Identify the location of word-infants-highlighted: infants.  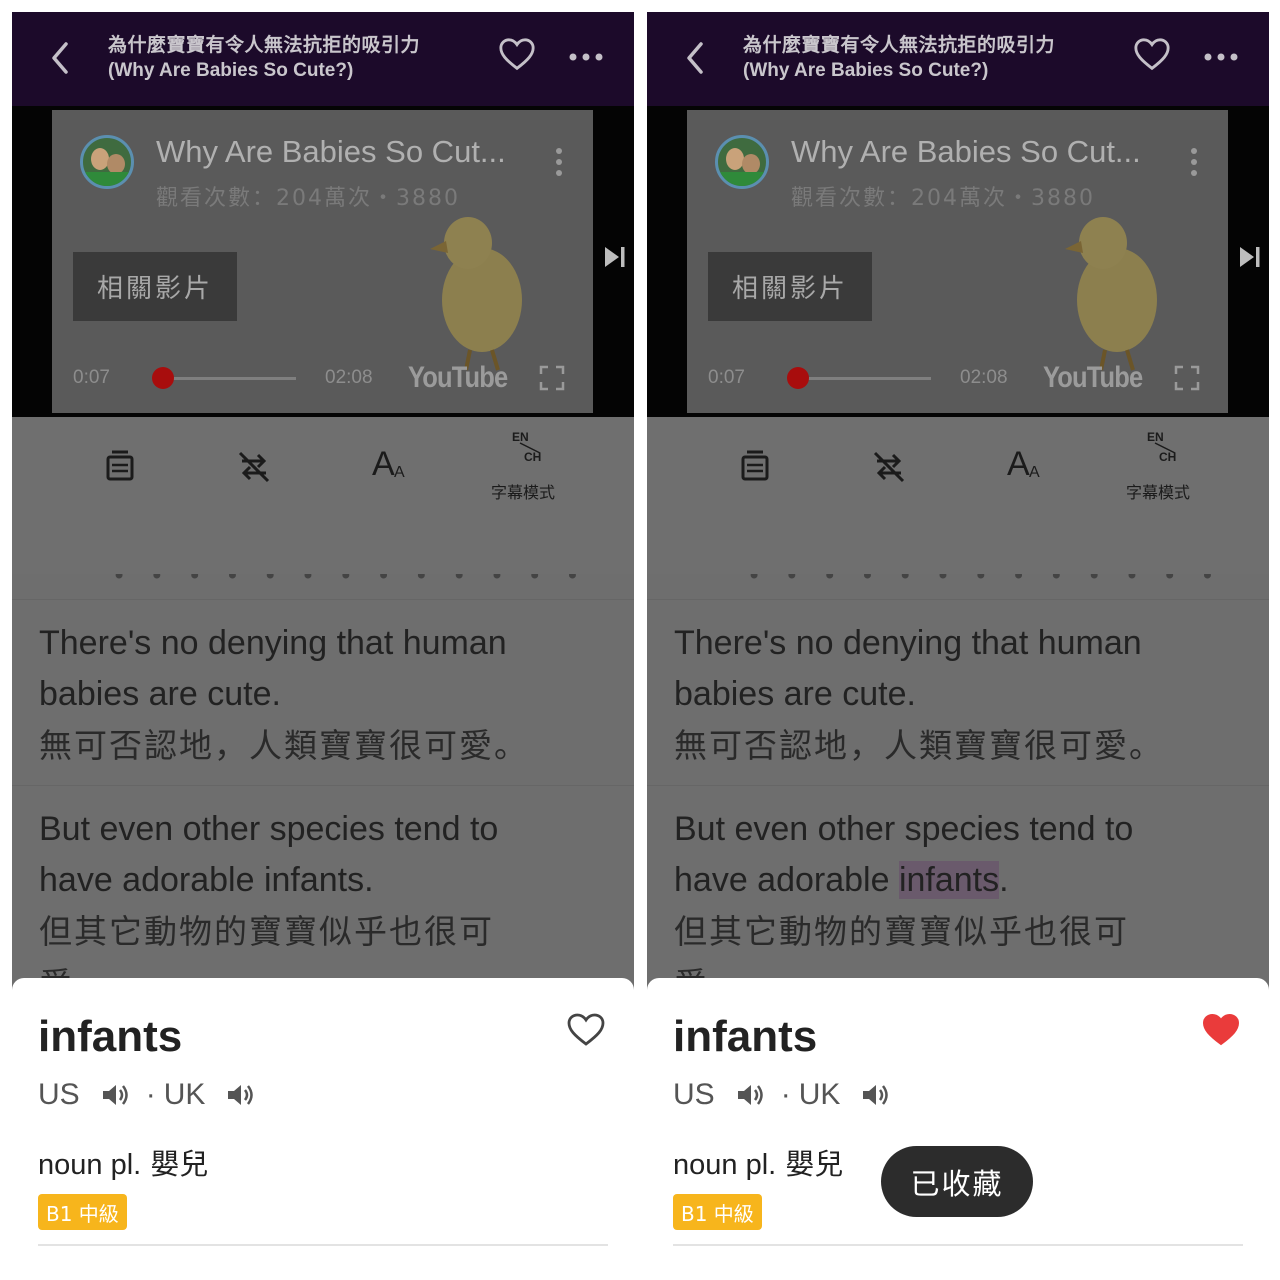
(949, 880).